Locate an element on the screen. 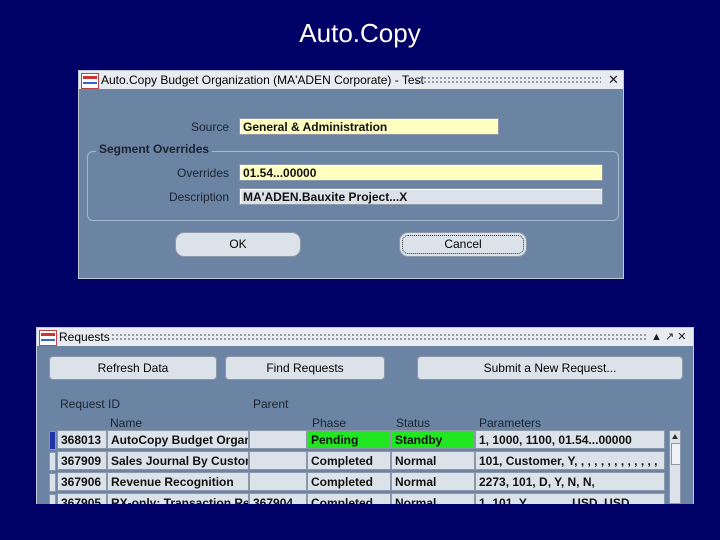 Image resolution: width=720 pixels, height=540 pixels. cell-status: Standby is located at coordinates (433, 439).